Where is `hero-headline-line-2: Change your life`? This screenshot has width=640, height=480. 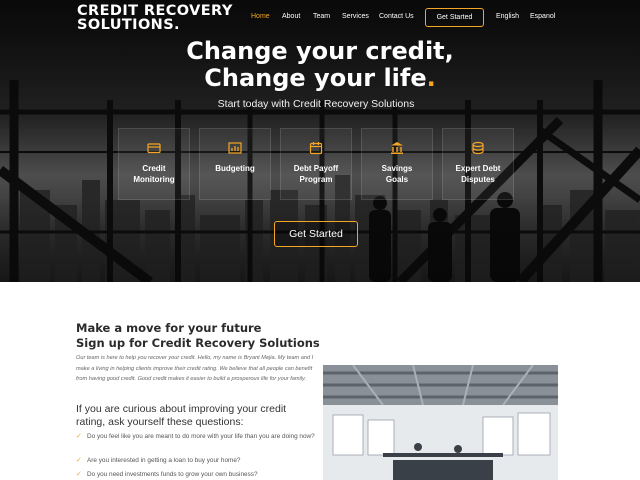 hero-headline-line-2: Change your life is located at coordinates (315, 78).